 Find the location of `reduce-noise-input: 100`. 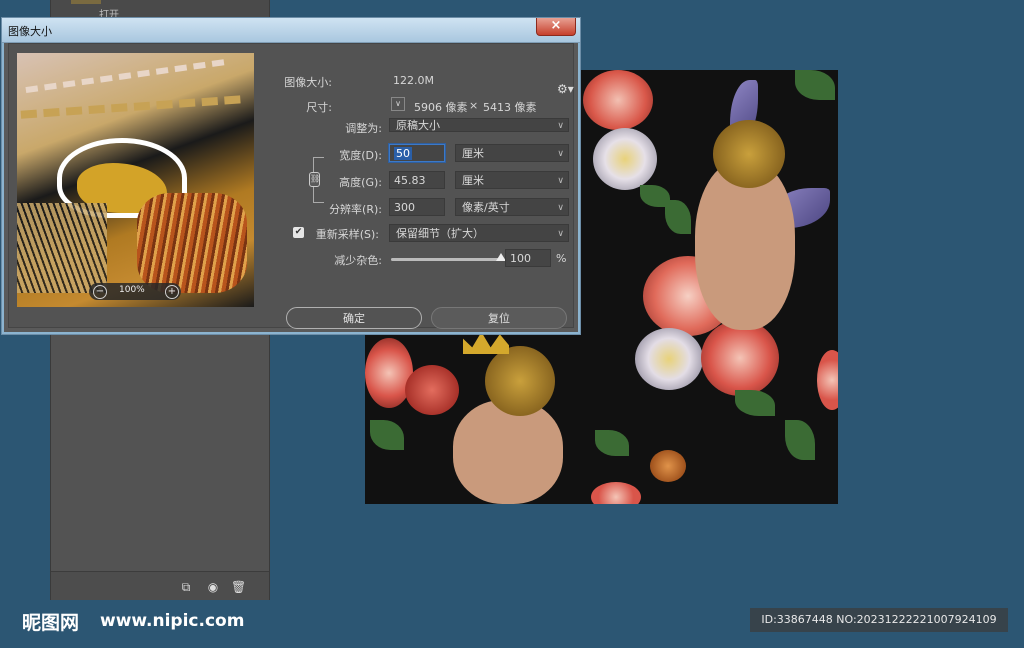

reduce-noise-input: 100 is located at coordinates (528, 258).